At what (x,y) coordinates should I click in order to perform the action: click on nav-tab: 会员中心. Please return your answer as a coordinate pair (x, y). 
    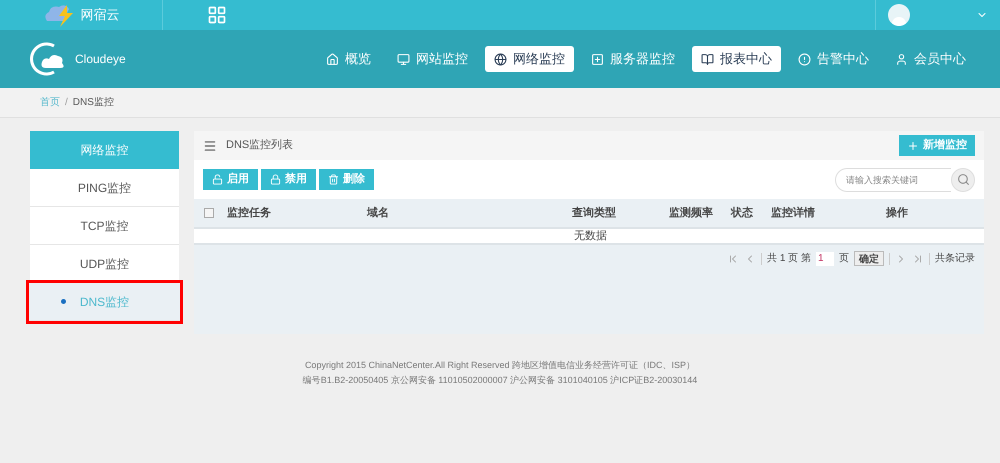
    Looking at the image, I should click on (930, 59).